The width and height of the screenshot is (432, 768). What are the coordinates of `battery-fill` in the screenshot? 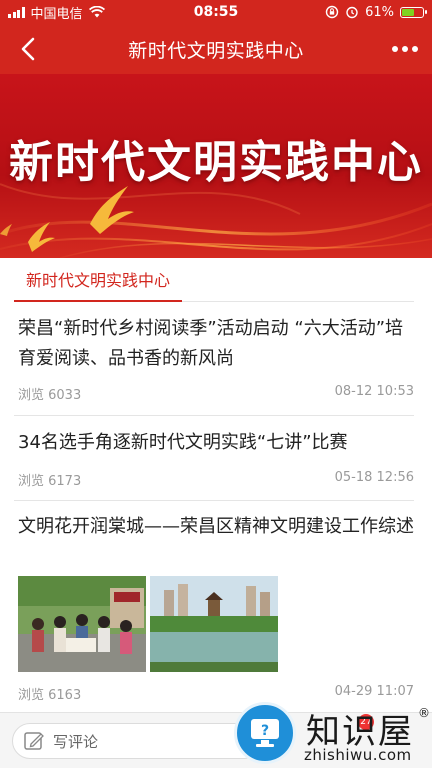 It's located at (408, 12).